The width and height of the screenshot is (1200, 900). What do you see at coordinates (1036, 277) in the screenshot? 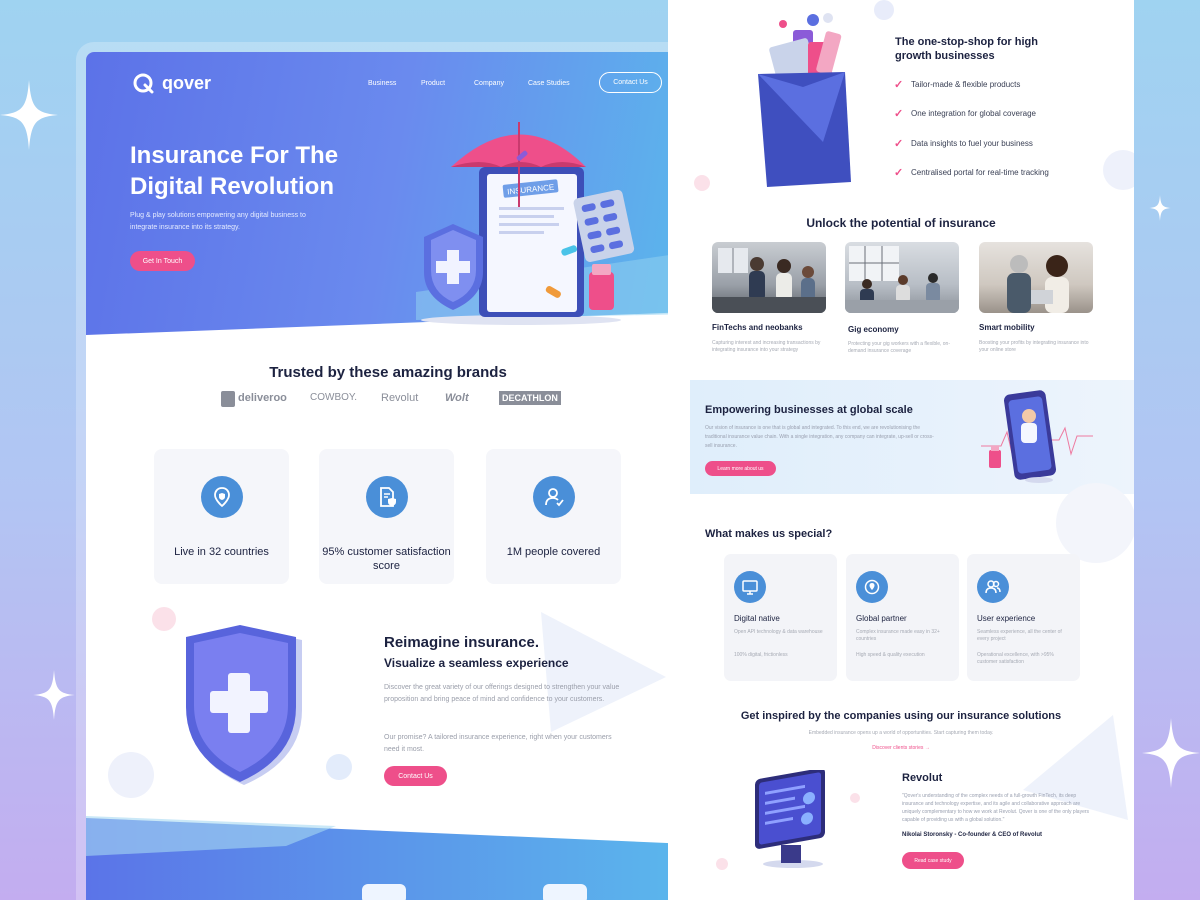
I see `photo-smart-mobility` at bounding box center [1036, 277].